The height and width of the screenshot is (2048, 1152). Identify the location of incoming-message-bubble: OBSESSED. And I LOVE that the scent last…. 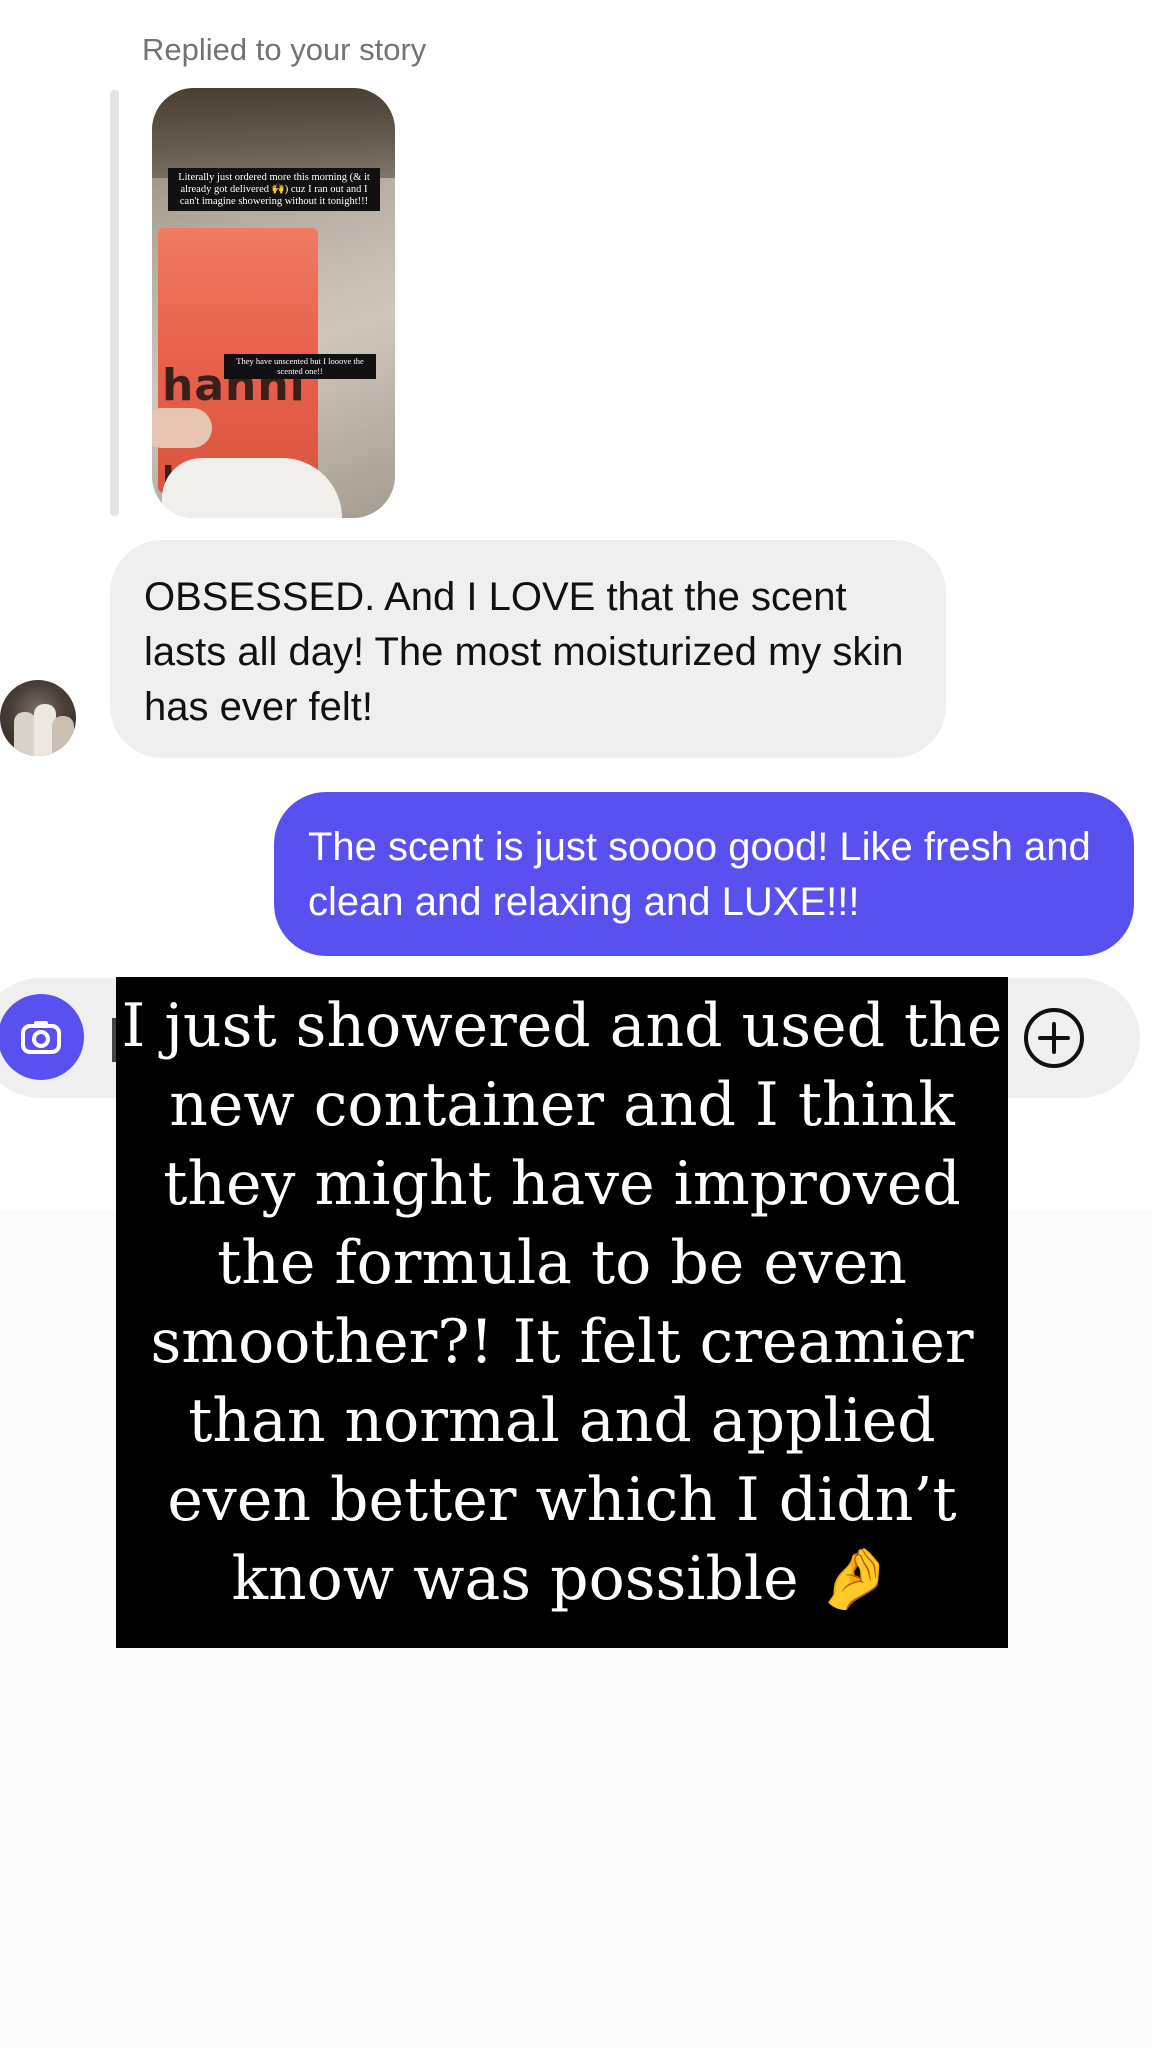
(528, 649).